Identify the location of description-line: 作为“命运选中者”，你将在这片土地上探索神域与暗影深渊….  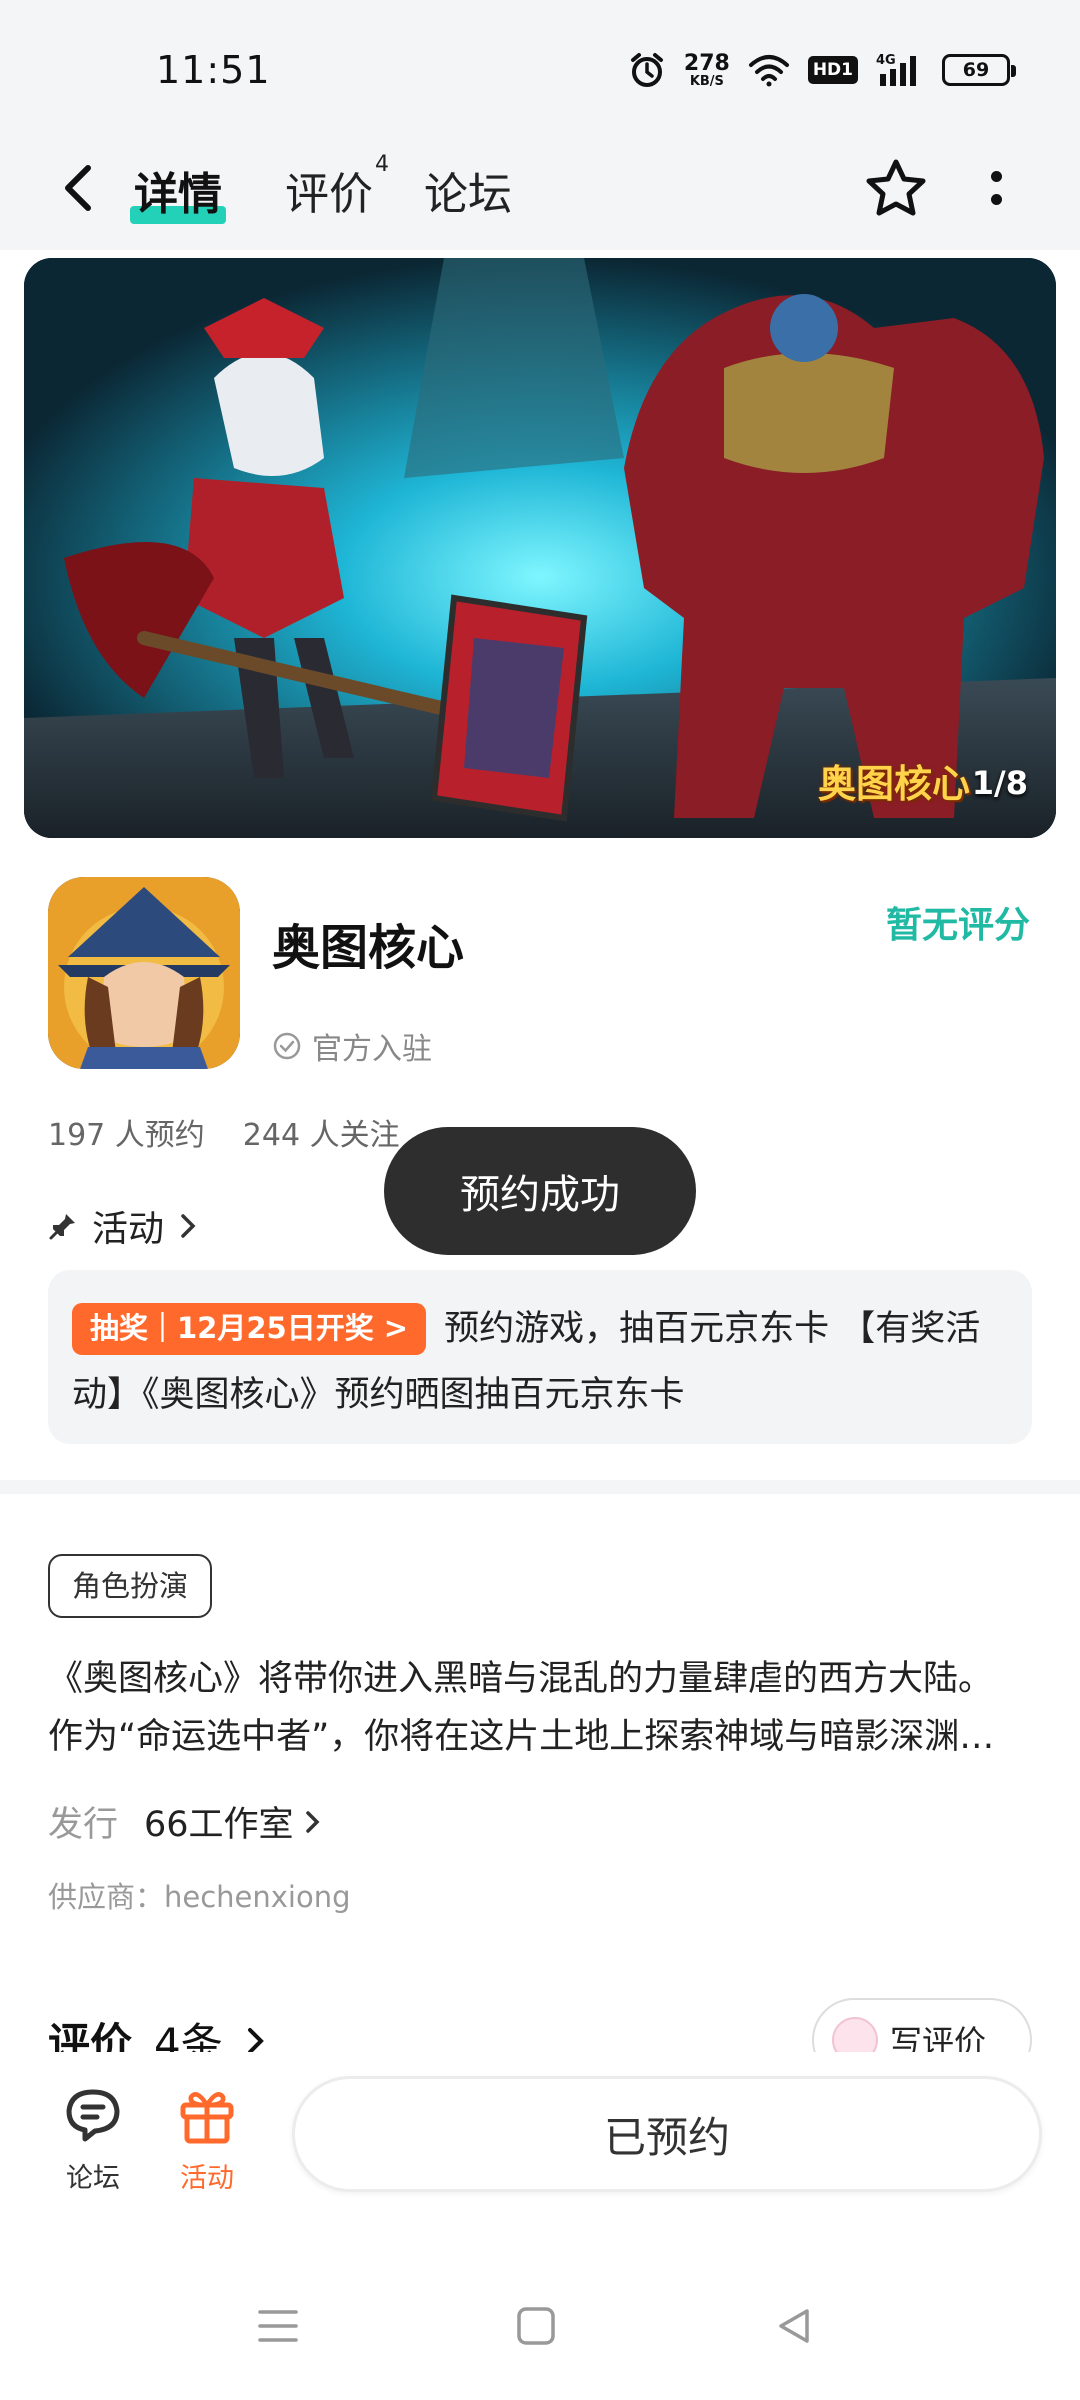
(521, 1737).